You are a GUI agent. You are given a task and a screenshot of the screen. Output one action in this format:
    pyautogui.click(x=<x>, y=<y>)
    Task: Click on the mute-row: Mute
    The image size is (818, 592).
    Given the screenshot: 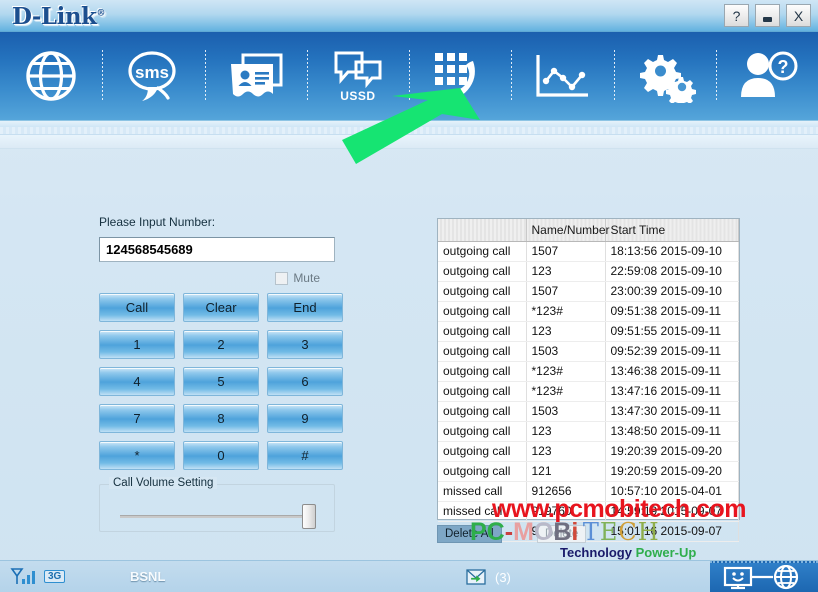 What is the action you would take?
    pyautogui.click(x=209, y=278)
    